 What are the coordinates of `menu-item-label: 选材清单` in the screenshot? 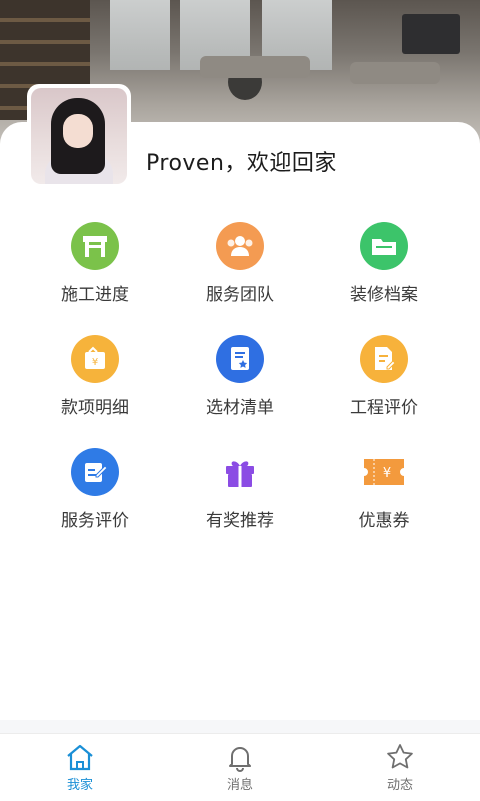 It's located at (240, 408).